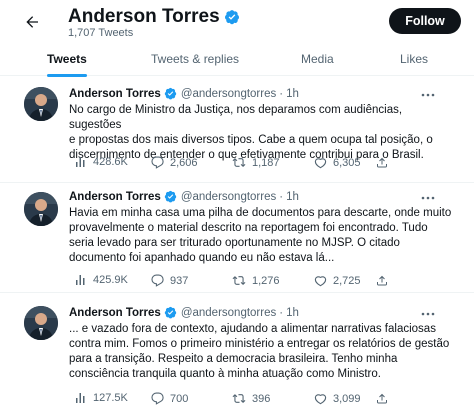 This screenshot has width=474, height=415. I want to click on views-count: 425.9K, so click(110, 280).